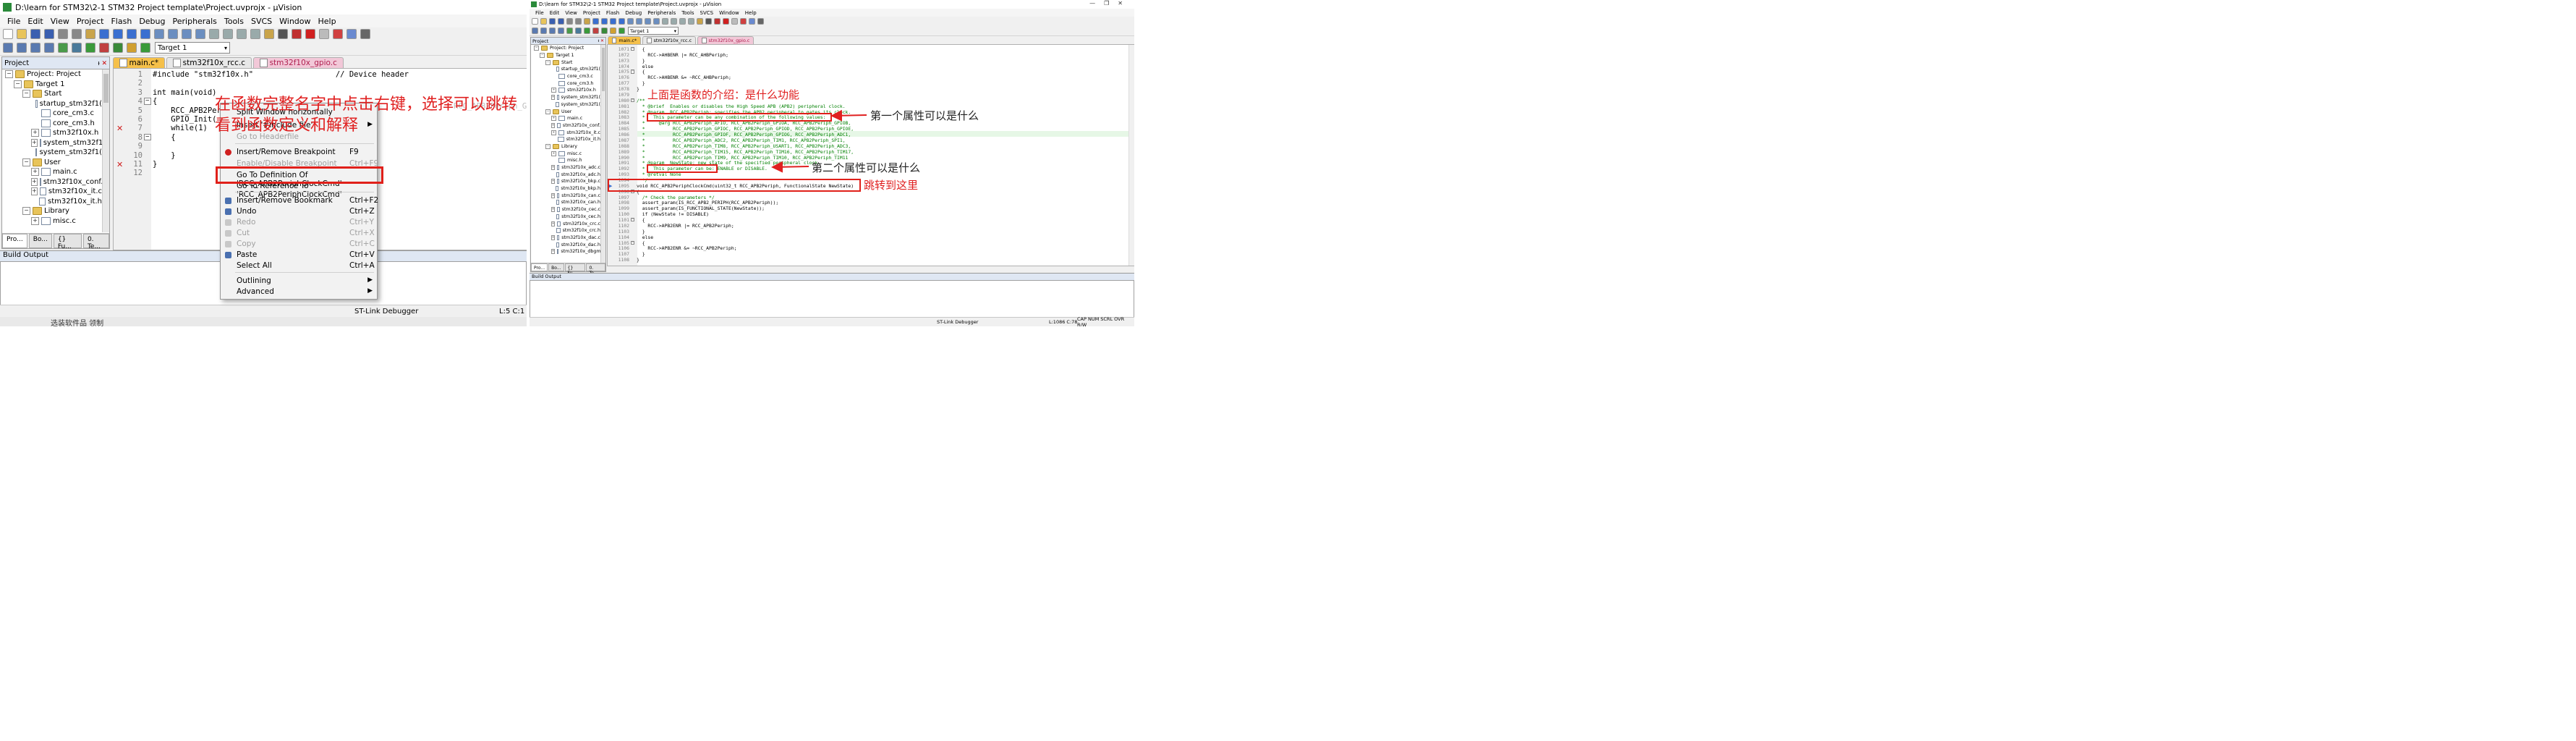 The width and height of the screenshot is (2576, 741). Describe the element at coordinates (848, 115) in the screenshot. I see `arrow-param1` at that location.